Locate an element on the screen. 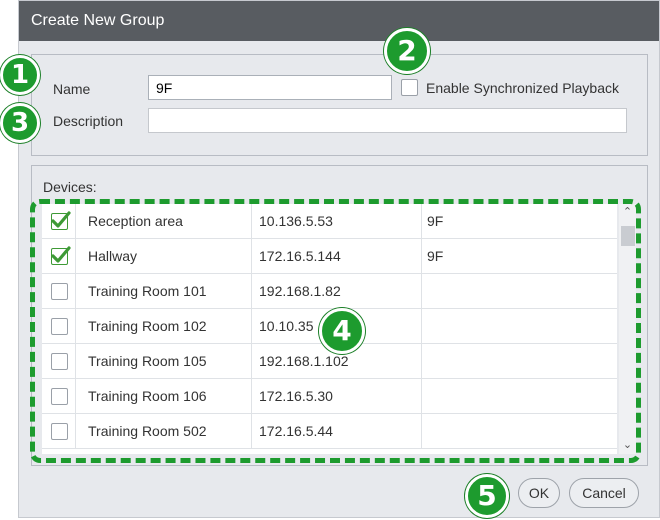 This screenshot has height=520, width=660. dialog-title: Create New Group is located at coordinates (339, 21).